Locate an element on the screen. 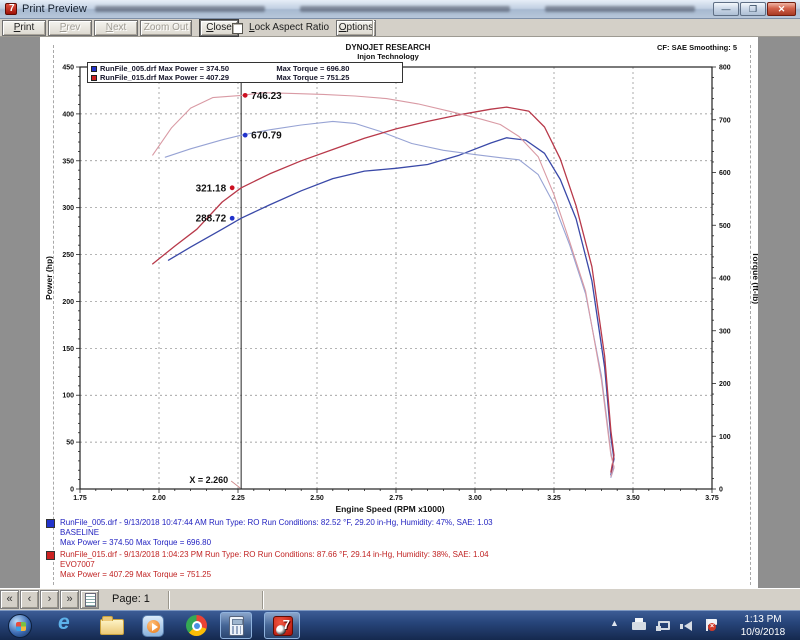  last-page-button: » is located at coordinates (69, 599).